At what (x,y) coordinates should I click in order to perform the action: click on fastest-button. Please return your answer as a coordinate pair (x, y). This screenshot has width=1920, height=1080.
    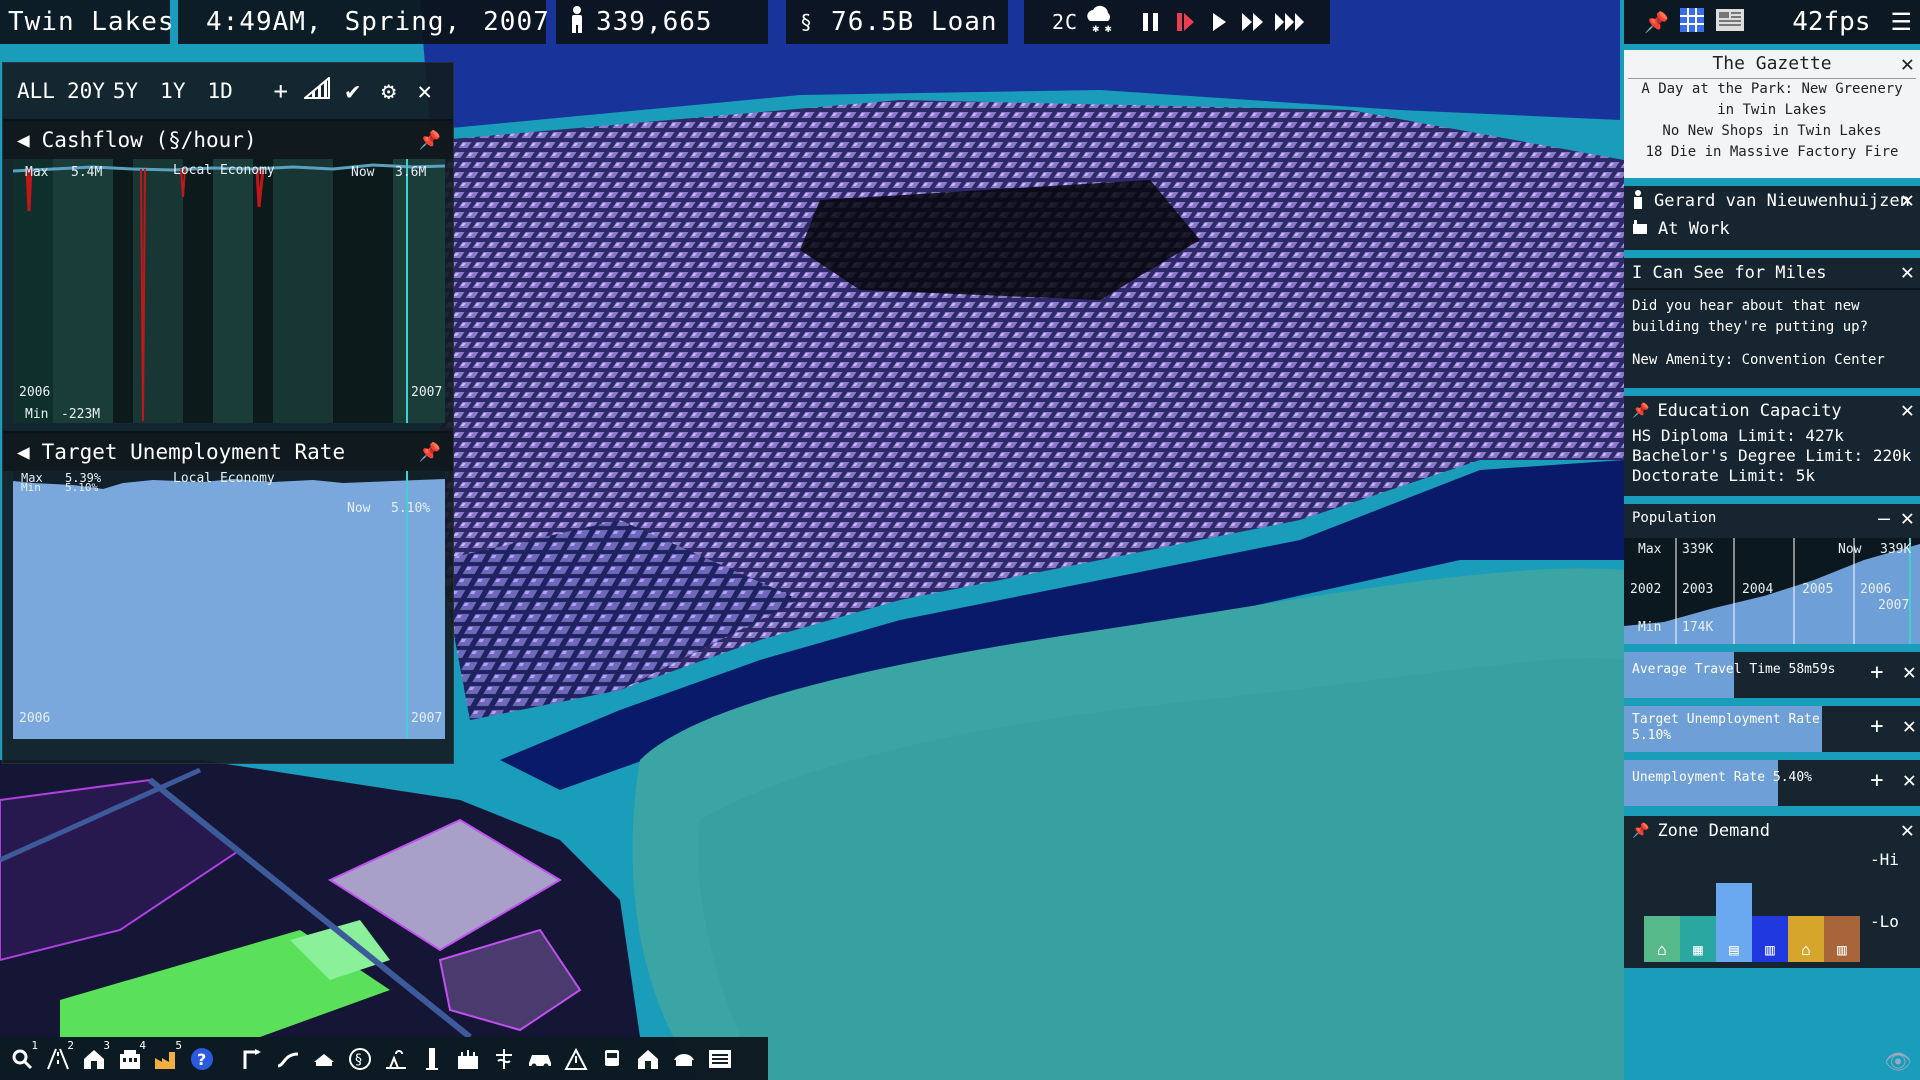
    Looking at the image, I should click on (1290, 22).